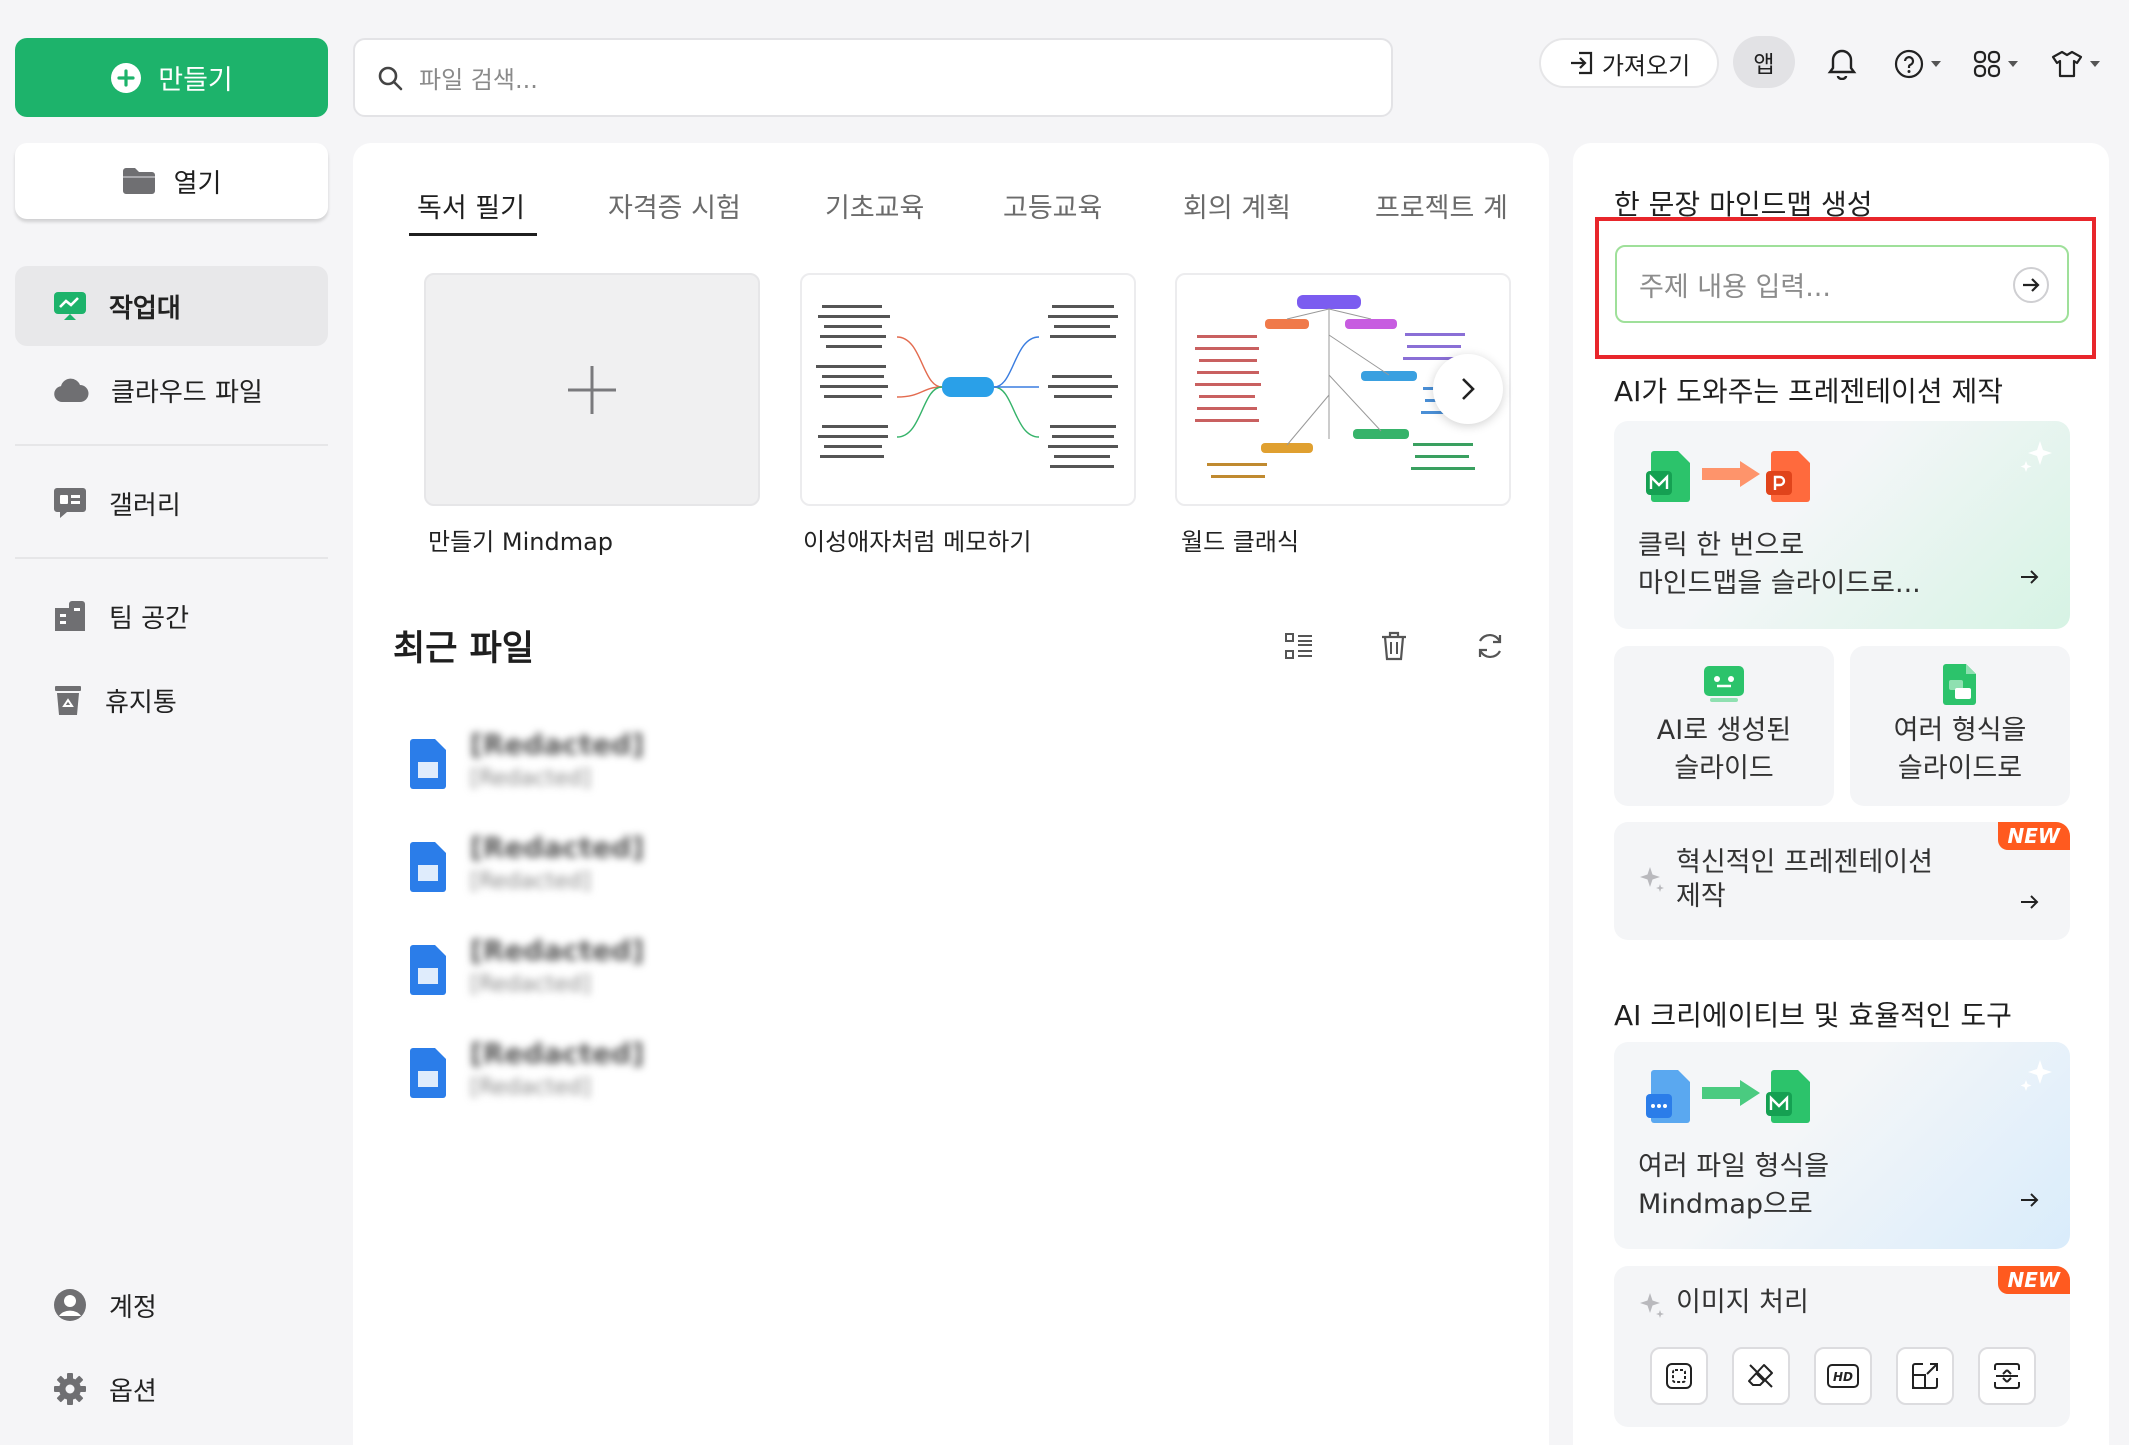  What do you see at coordinates (171, 77) in the screenshot?
I see `create-button: 만들기` at bounding box center [171, 77].